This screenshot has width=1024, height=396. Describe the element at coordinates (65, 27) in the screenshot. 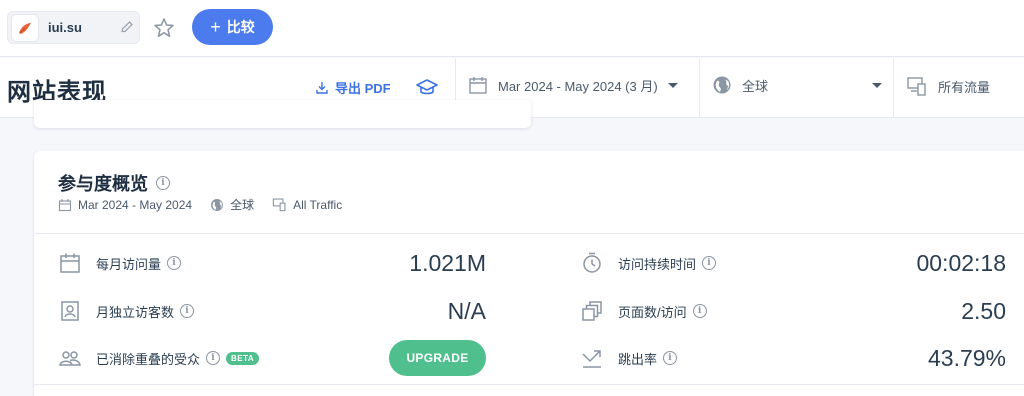

I see `site-name: iui.su` at that location.